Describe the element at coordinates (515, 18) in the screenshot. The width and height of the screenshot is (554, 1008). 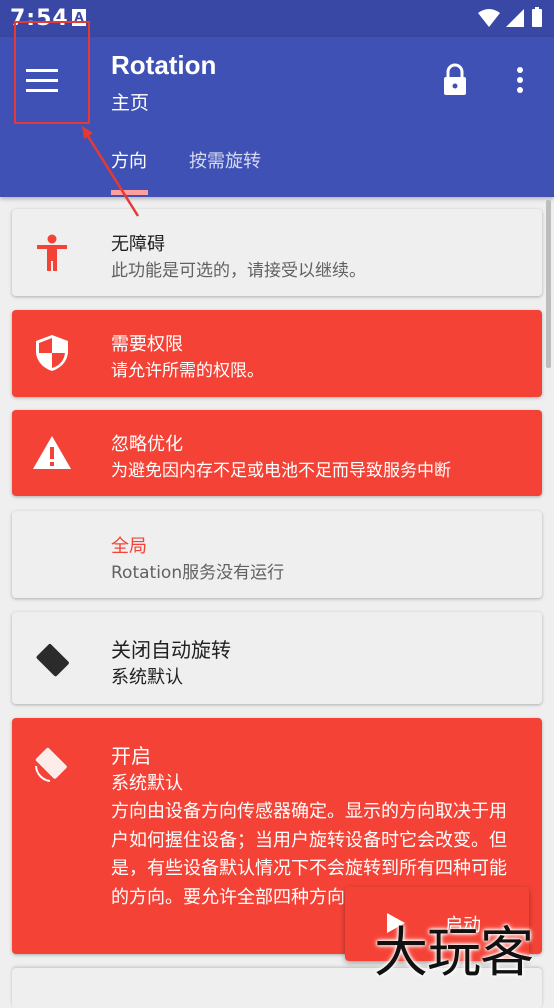
I see `signal-icon` at that location.